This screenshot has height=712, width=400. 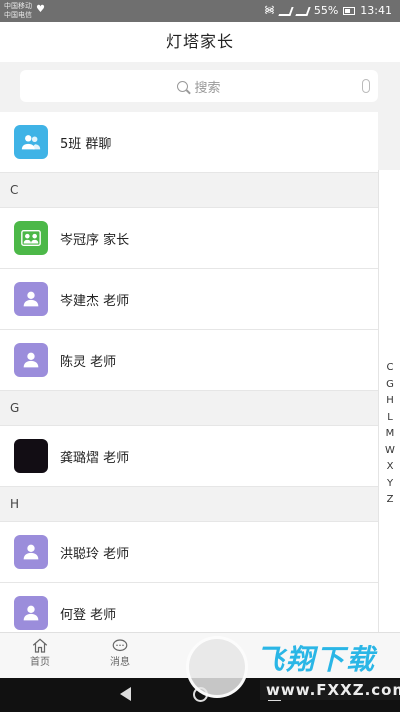 What do you see at coordinates (95, 554) in the screenshot?
I see `contact-name: 洪聪玲 老师` at bounding box center [95, 554].